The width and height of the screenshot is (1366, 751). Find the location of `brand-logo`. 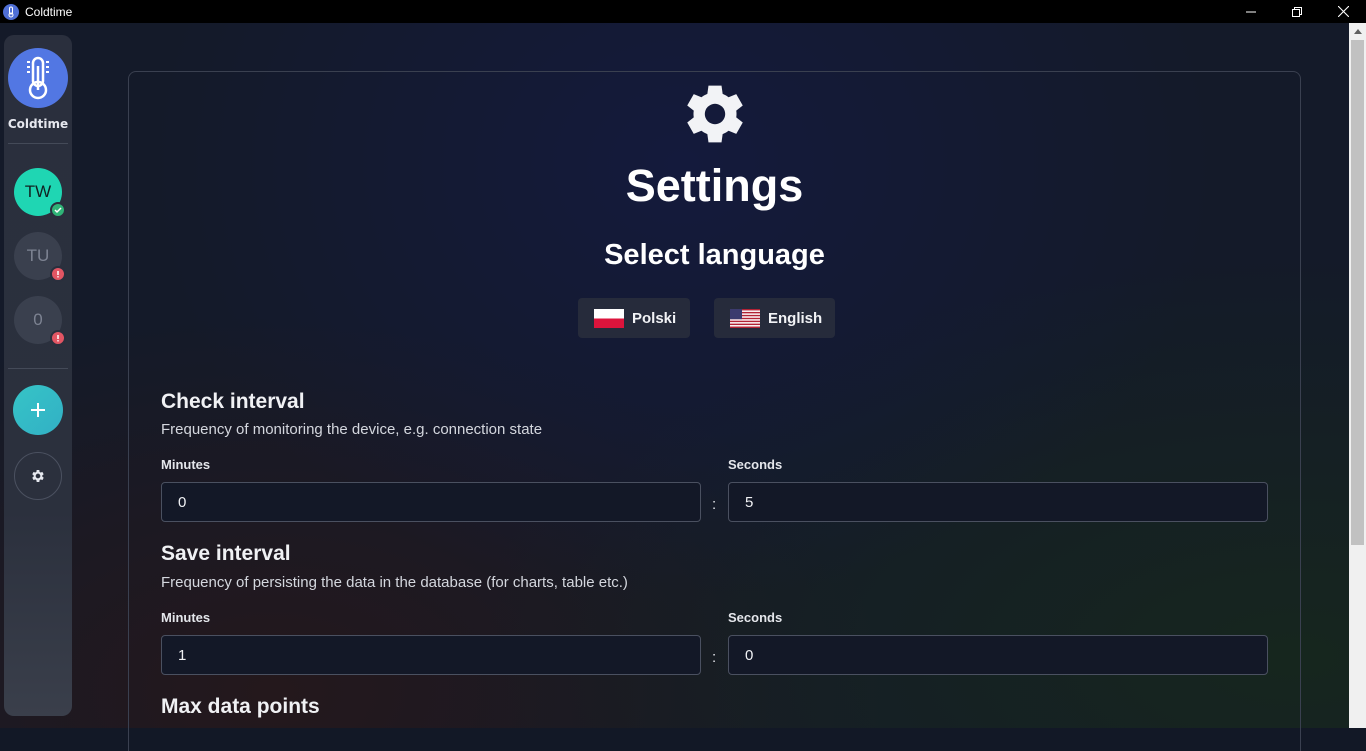

brand-logo is located at coordinates (38, 78).